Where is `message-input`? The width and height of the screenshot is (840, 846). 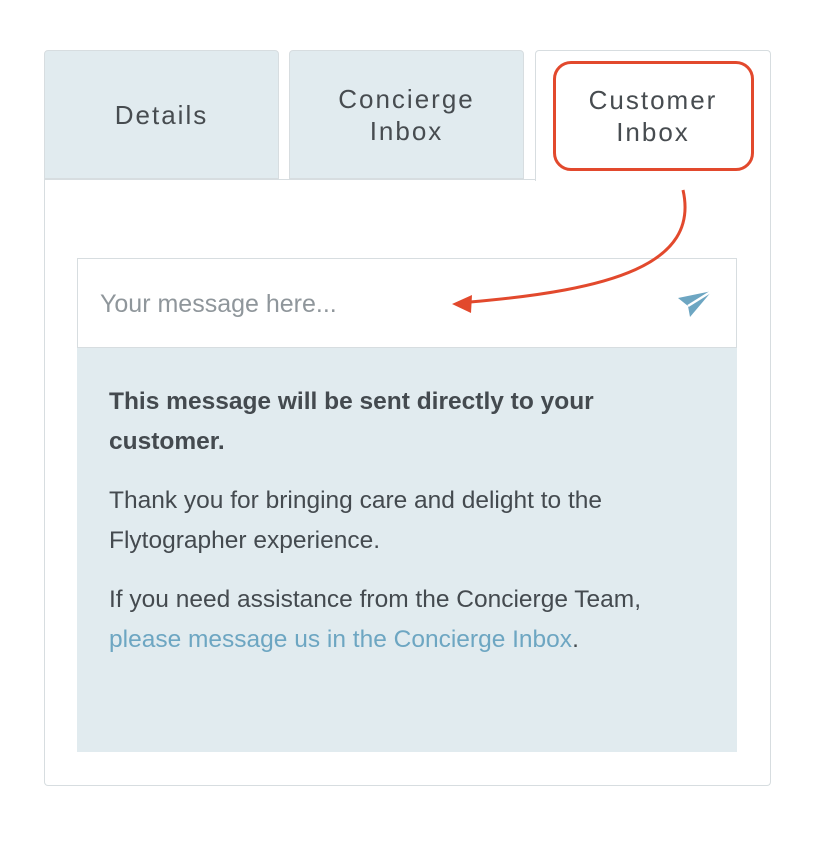 message-input is located at coordinates (380, 304).